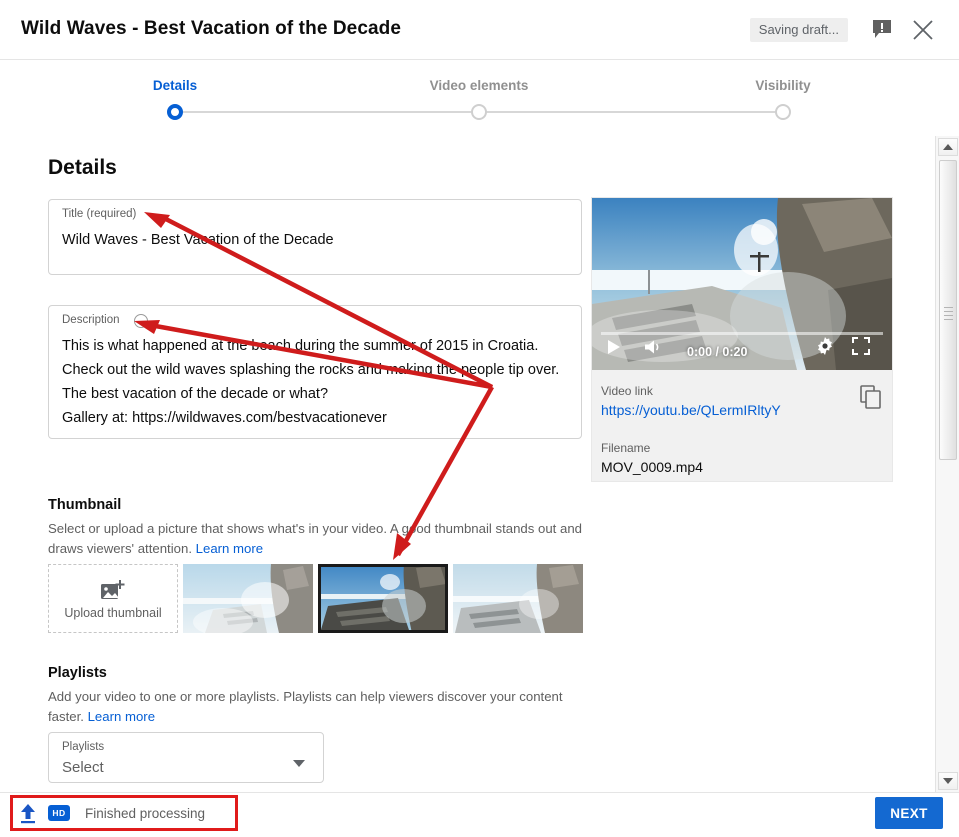 The width and height of the screenshot is (959, 837). I want to click on step-label-details: Details, so click(175, 85).